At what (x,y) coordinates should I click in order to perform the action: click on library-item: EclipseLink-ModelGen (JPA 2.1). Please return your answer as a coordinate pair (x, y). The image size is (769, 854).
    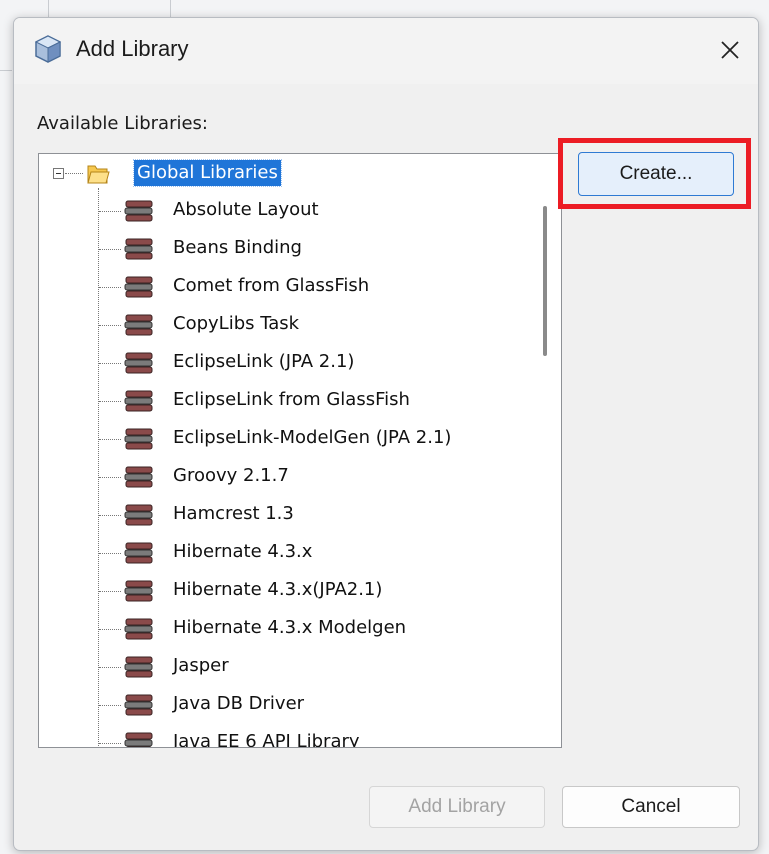
    Looking at the image, I should click on (289, 439).